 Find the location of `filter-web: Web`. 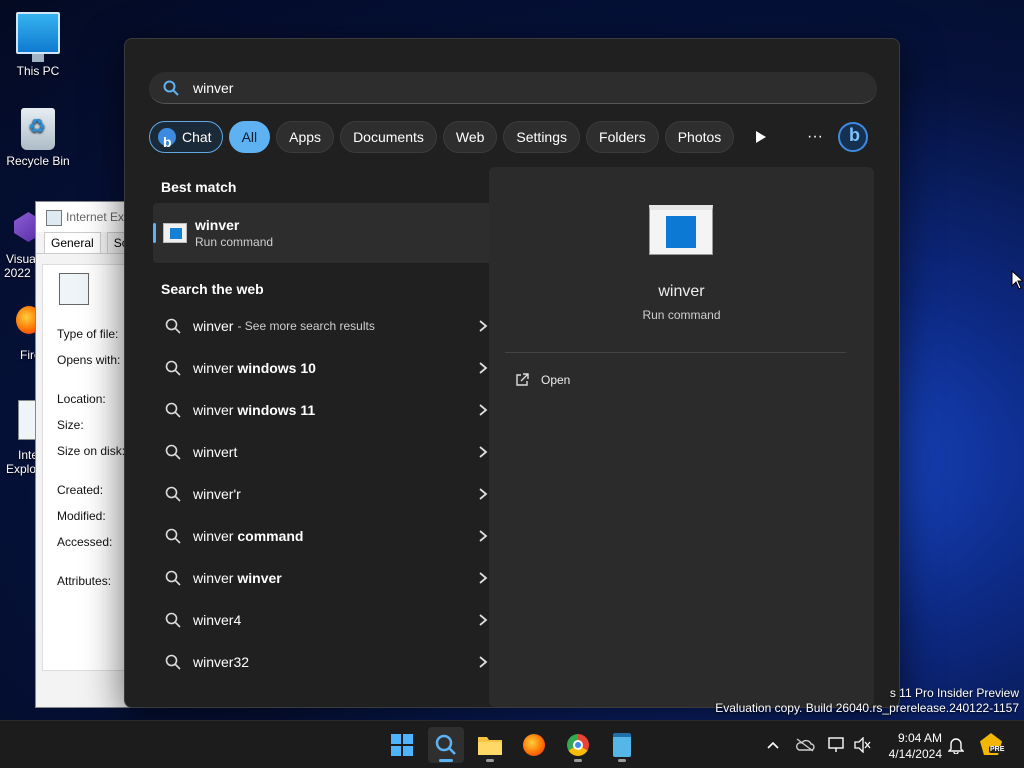

filter-web: Web is located at coordinates (470, 137).